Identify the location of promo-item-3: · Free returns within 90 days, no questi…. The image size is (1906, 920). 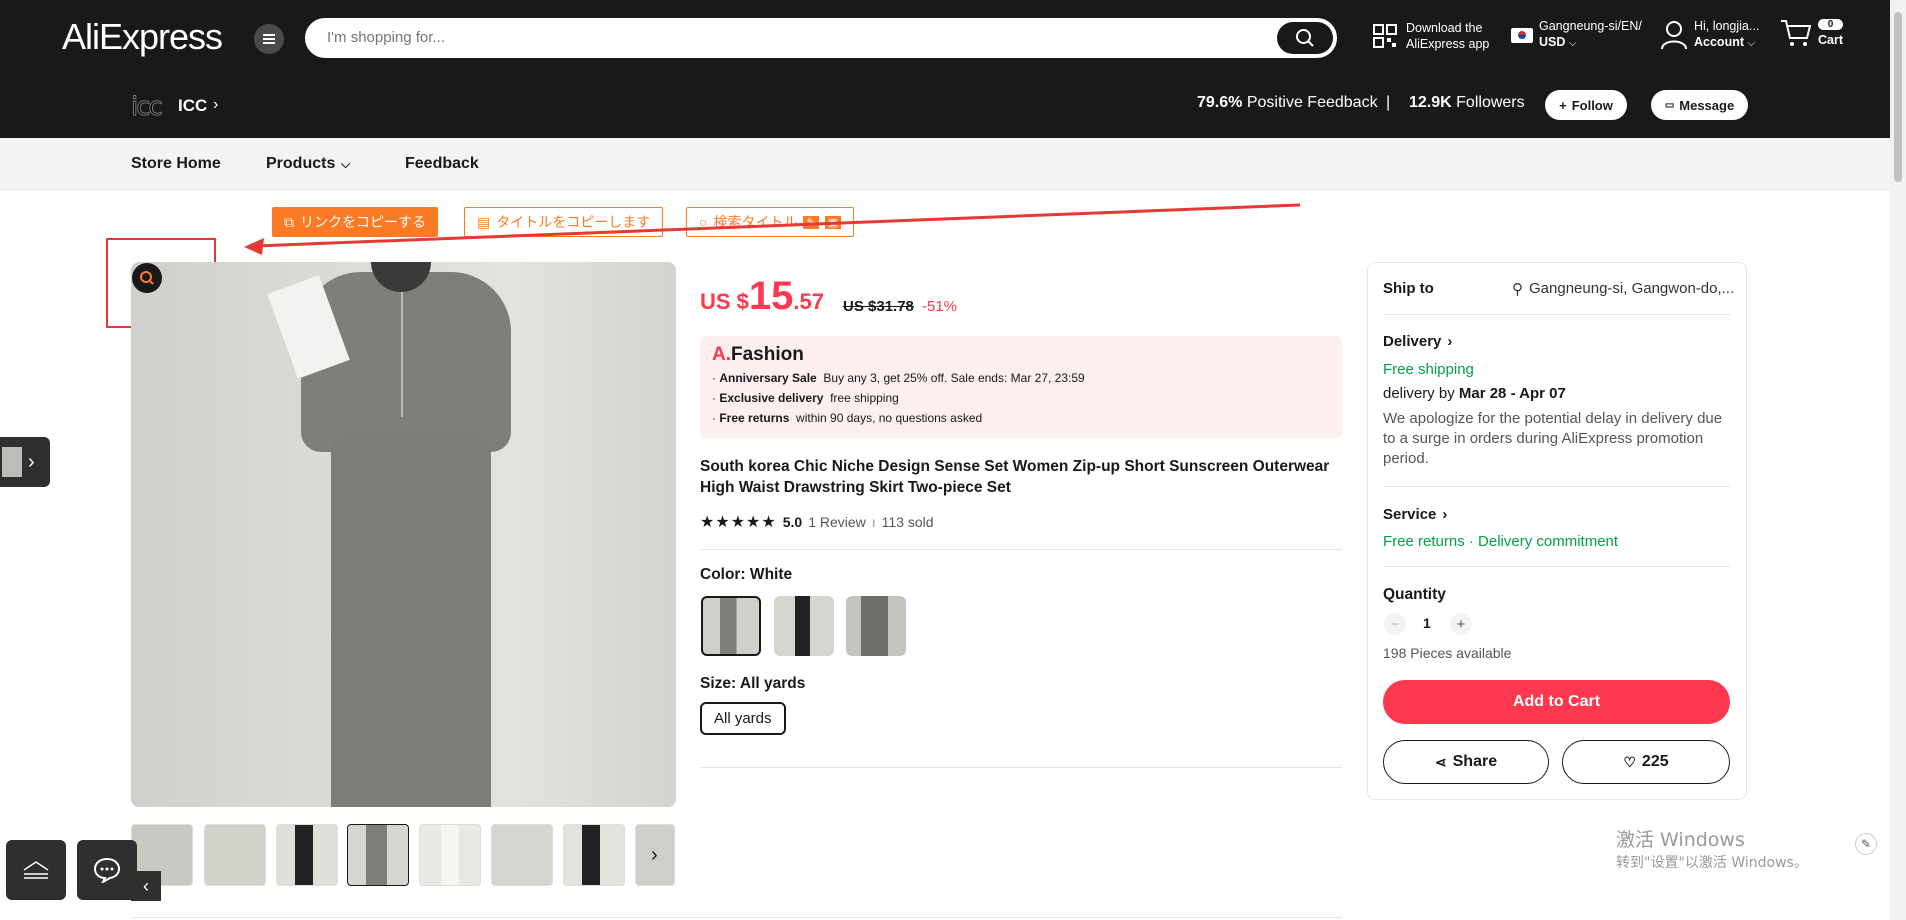
(847, 418).